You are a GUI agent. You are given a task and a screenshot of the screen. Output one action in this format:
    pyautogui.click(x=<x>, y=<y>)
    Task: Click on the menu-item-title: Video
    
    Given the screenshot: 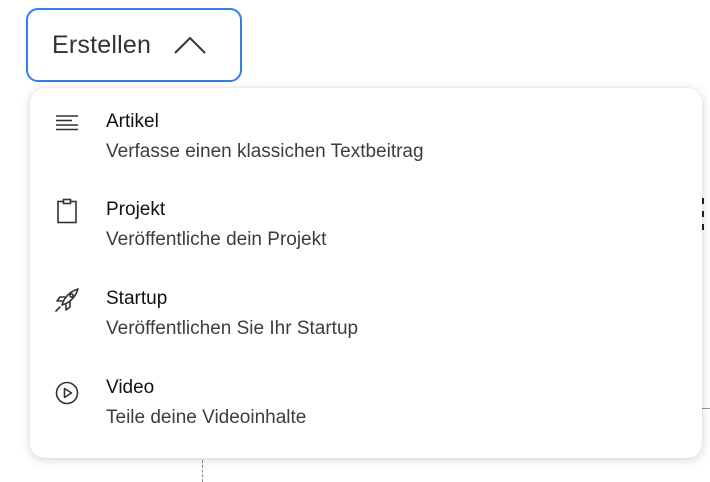 What is the action you would take?
    pyautogui.click(x=130, y=387)
    